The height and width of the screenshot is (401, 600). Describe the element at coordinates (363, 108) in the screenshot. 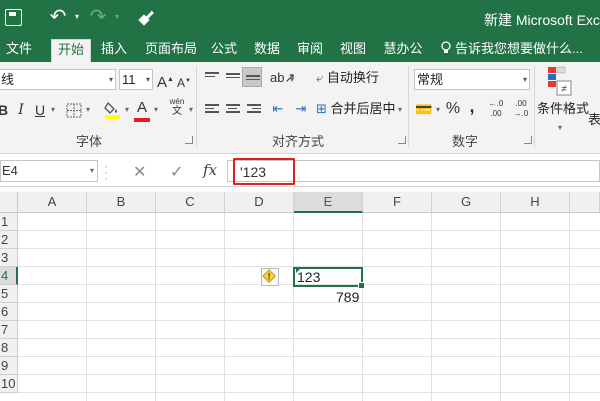

I see `merge-center-label: 合并后居中` at that location.